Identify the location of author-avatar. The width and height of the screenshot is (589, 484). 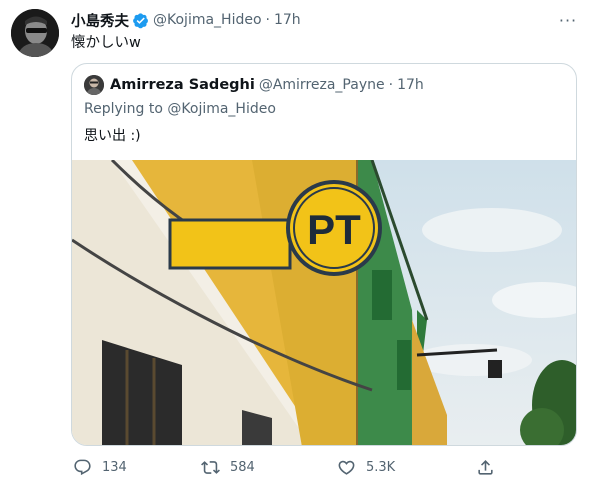
(35, 33).